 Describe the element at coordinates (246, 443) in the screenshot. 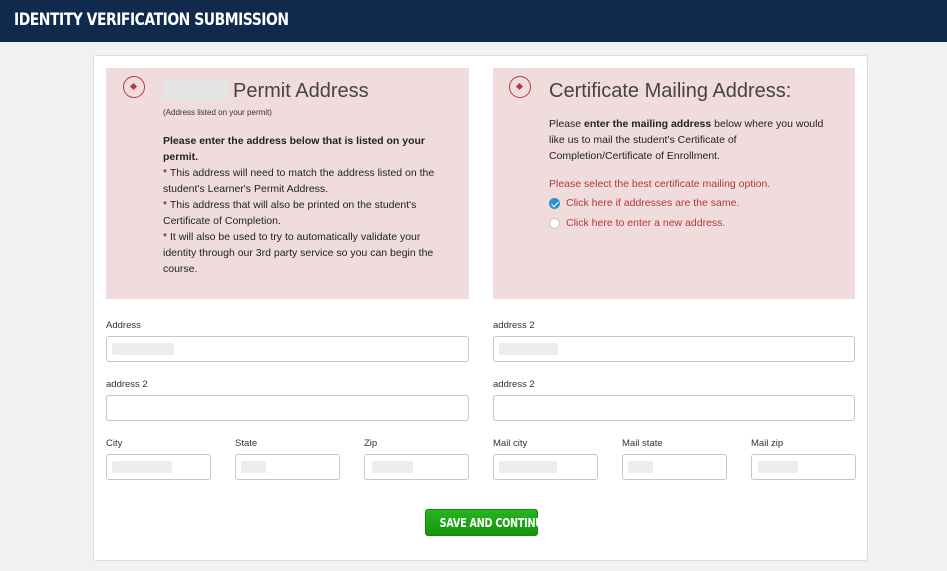

I see `state-label: State` at that location.